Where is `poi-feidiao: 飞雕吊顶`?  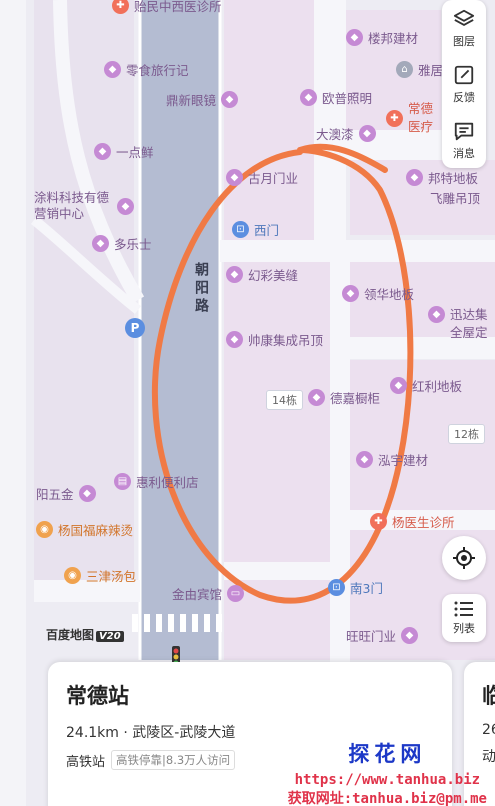 poi-feidiao: 飞雕吊顶 is located at coordinates (455, 197).